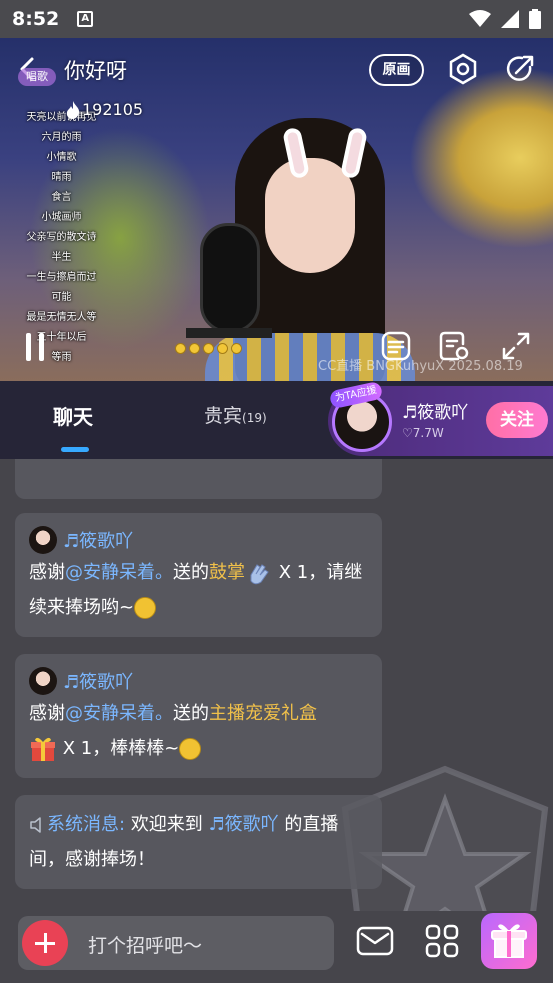  I want to click on chat-message: ♬筱歌吖 感谢@安静呆着。送的鼓掌 X 1，请继续来捧场哟~, so click(198, 575).